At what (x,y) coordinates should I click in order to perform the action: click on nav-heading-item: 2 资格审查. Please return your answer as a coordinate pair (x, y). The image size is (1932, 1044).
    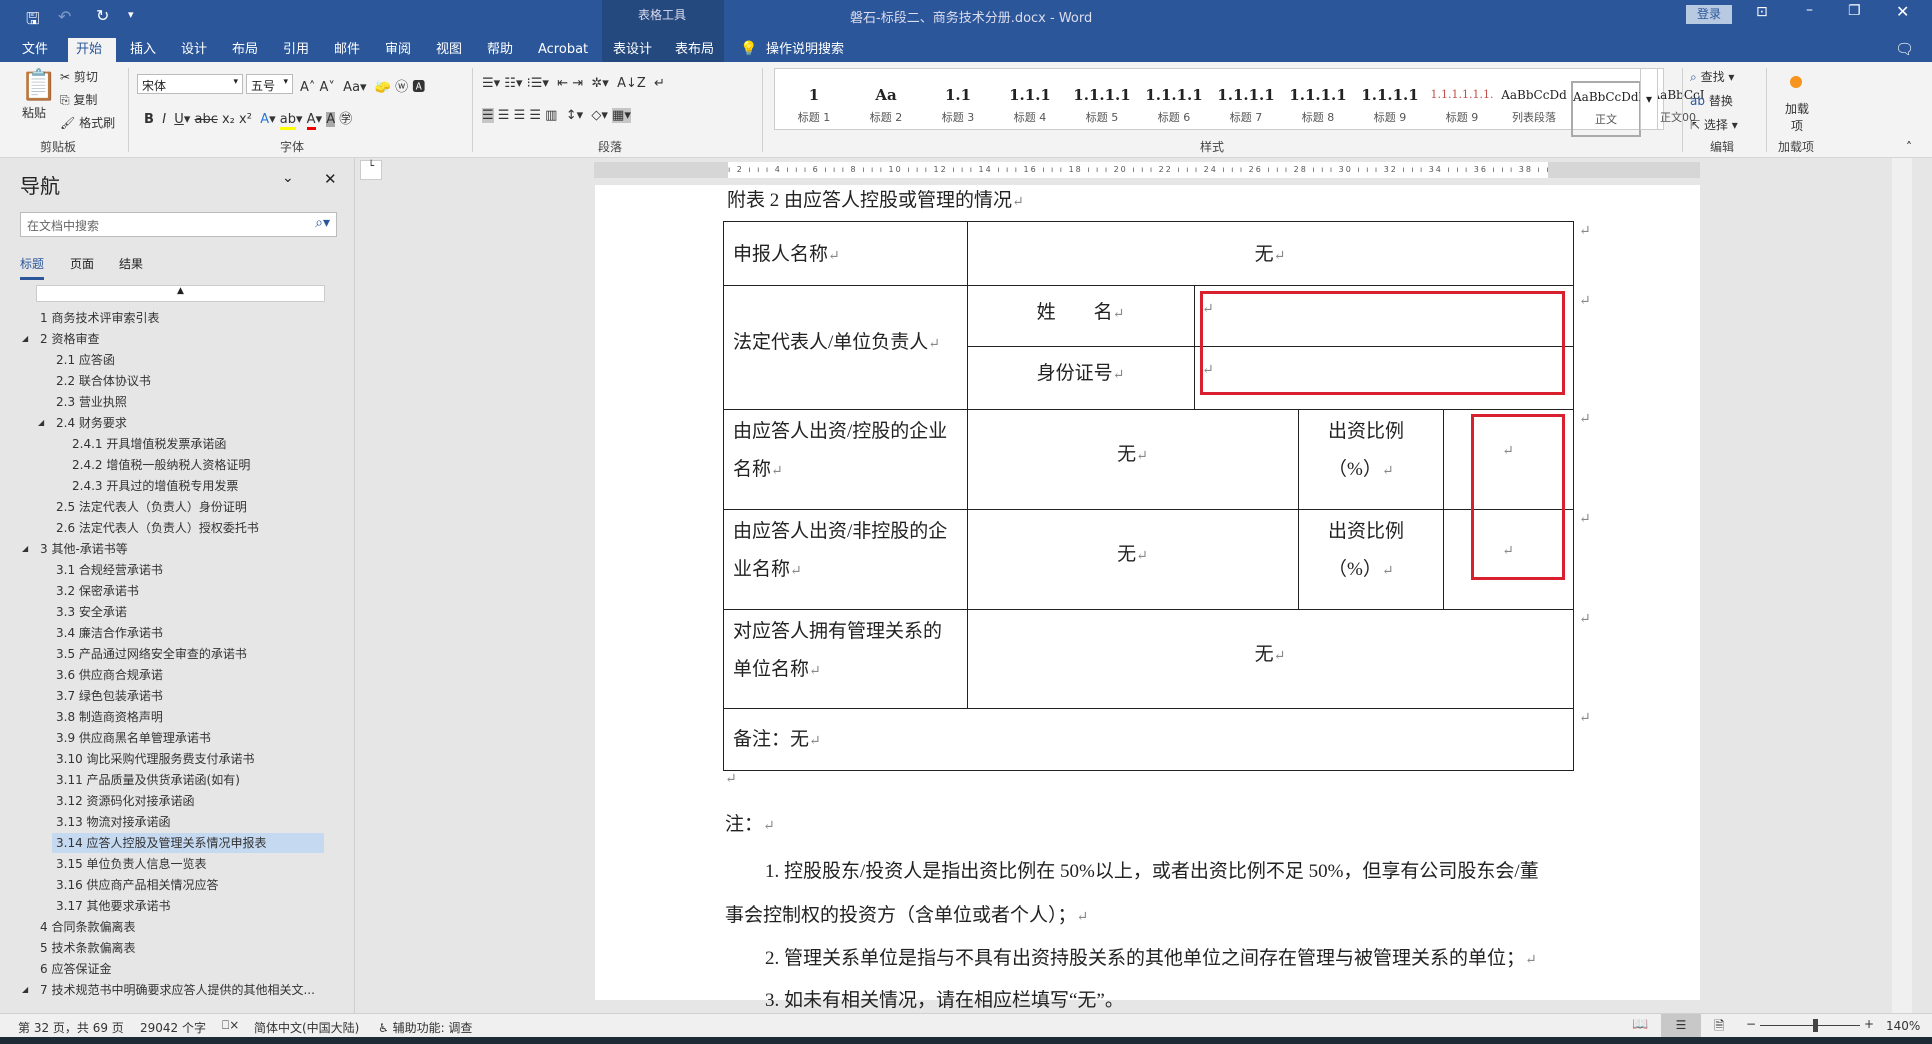
    Looking at the image, I should click on (67, 339).